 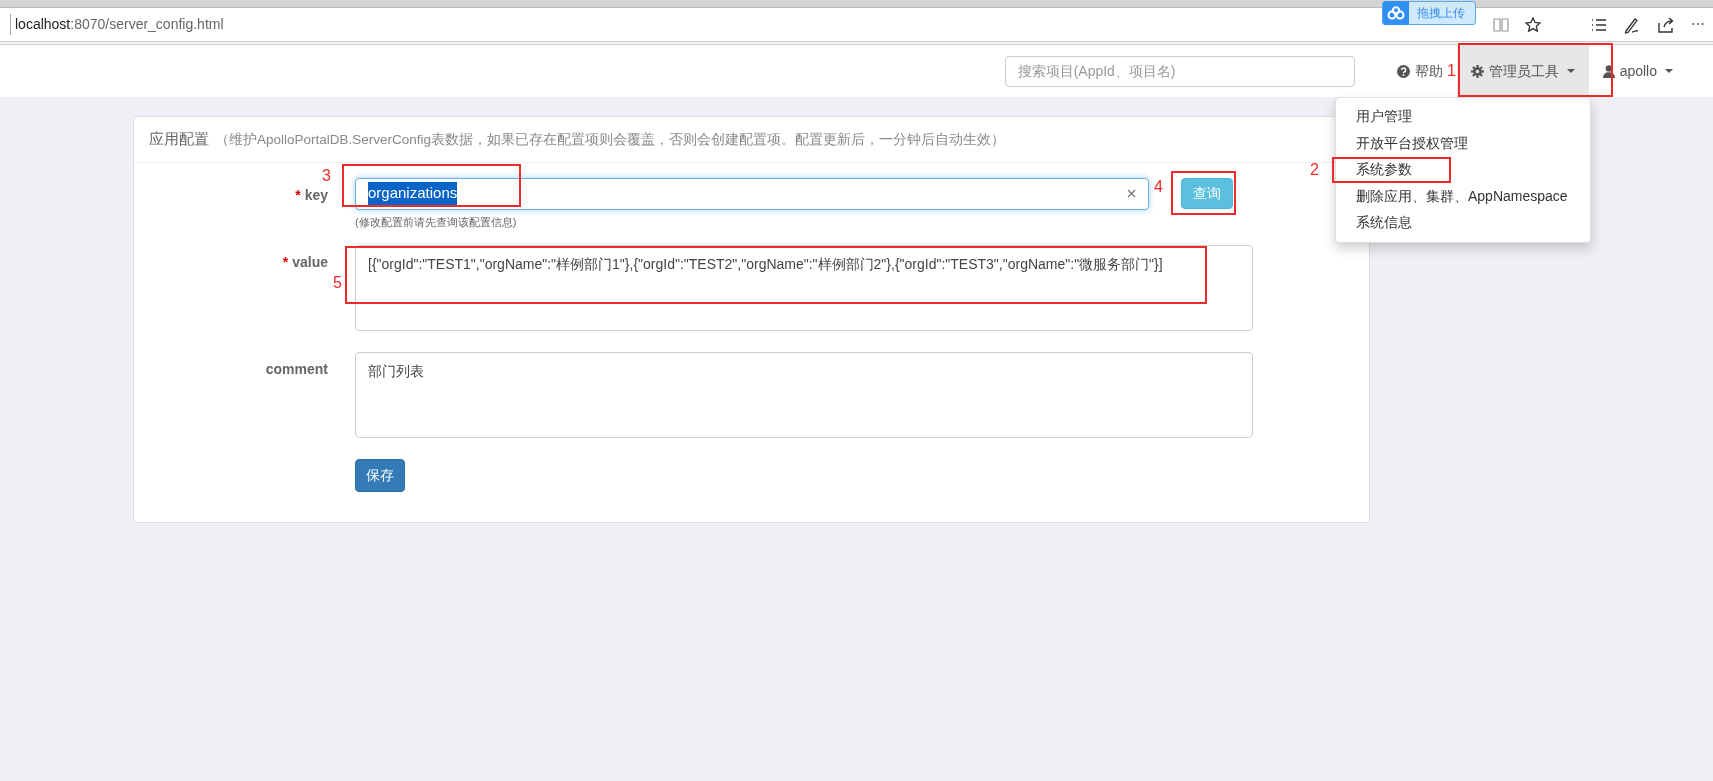 What do you see at coordinates (1698, 24) in the screenshot?
I see `more-button: ⋯` at bounding box center [1698, 24].